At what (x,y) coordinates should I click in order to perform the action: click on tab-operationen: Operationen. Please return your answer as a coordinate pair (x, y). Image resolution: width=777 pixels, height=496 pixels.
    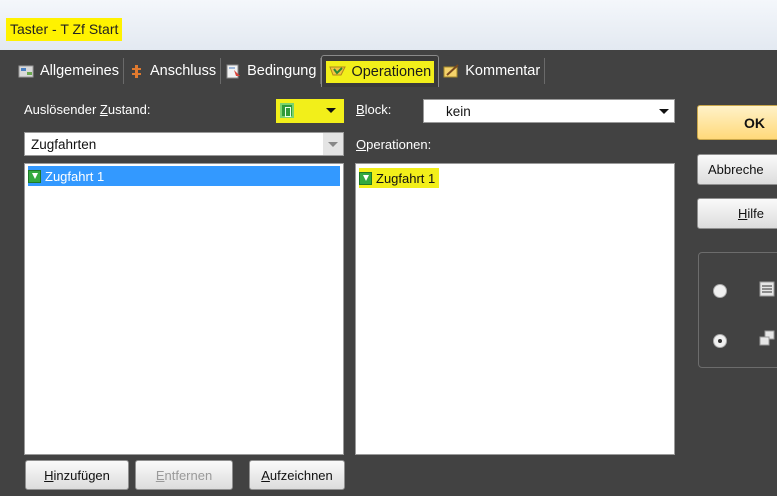
    Looking at the image, I should click on (380, 71).